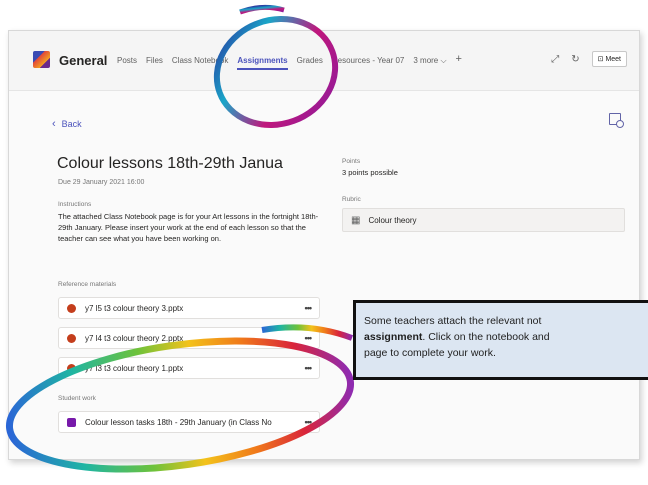  I want to click on chevron-left-icon: ‹, so click(54, 124).